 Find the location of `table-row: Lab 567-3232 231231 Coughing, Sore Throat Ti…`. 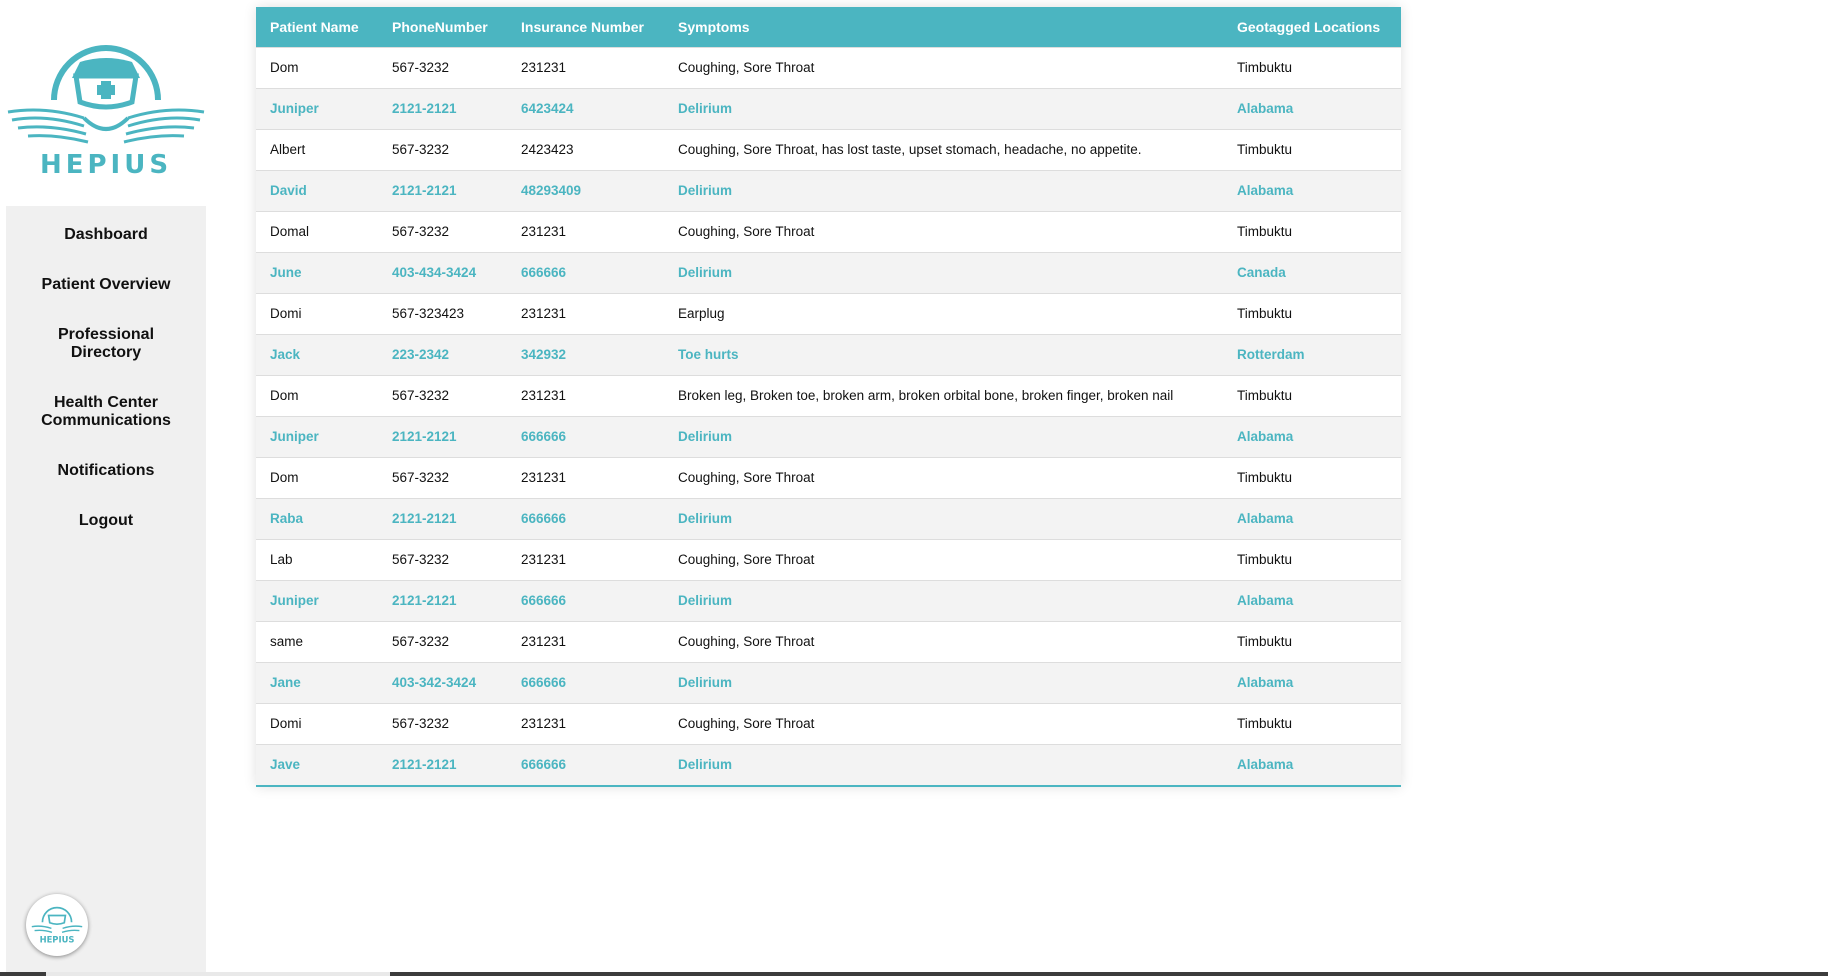

table-row: Lab 567-3232 231231 Coughing, Sore Throat Ti… is located at coordinates (828, 559).